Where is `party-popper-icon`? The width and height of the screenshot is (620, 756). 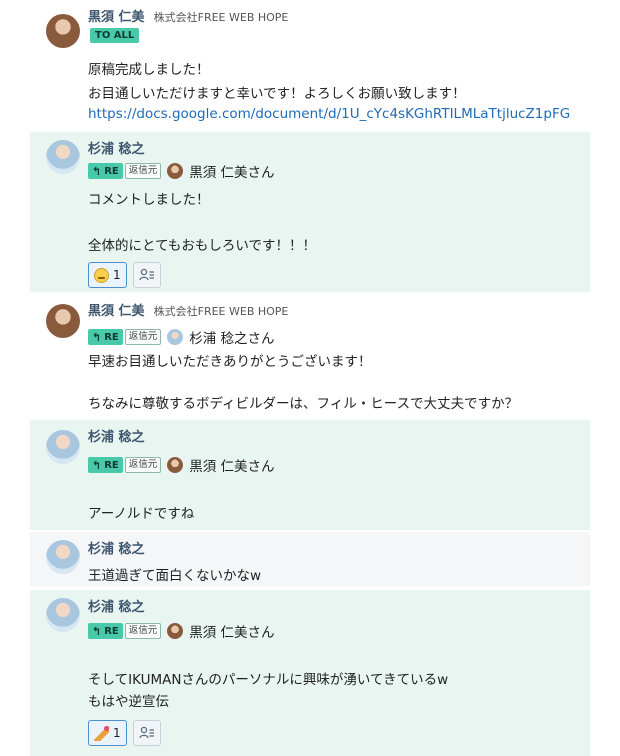 party-popper-icon is located at coordinates (101, 733).